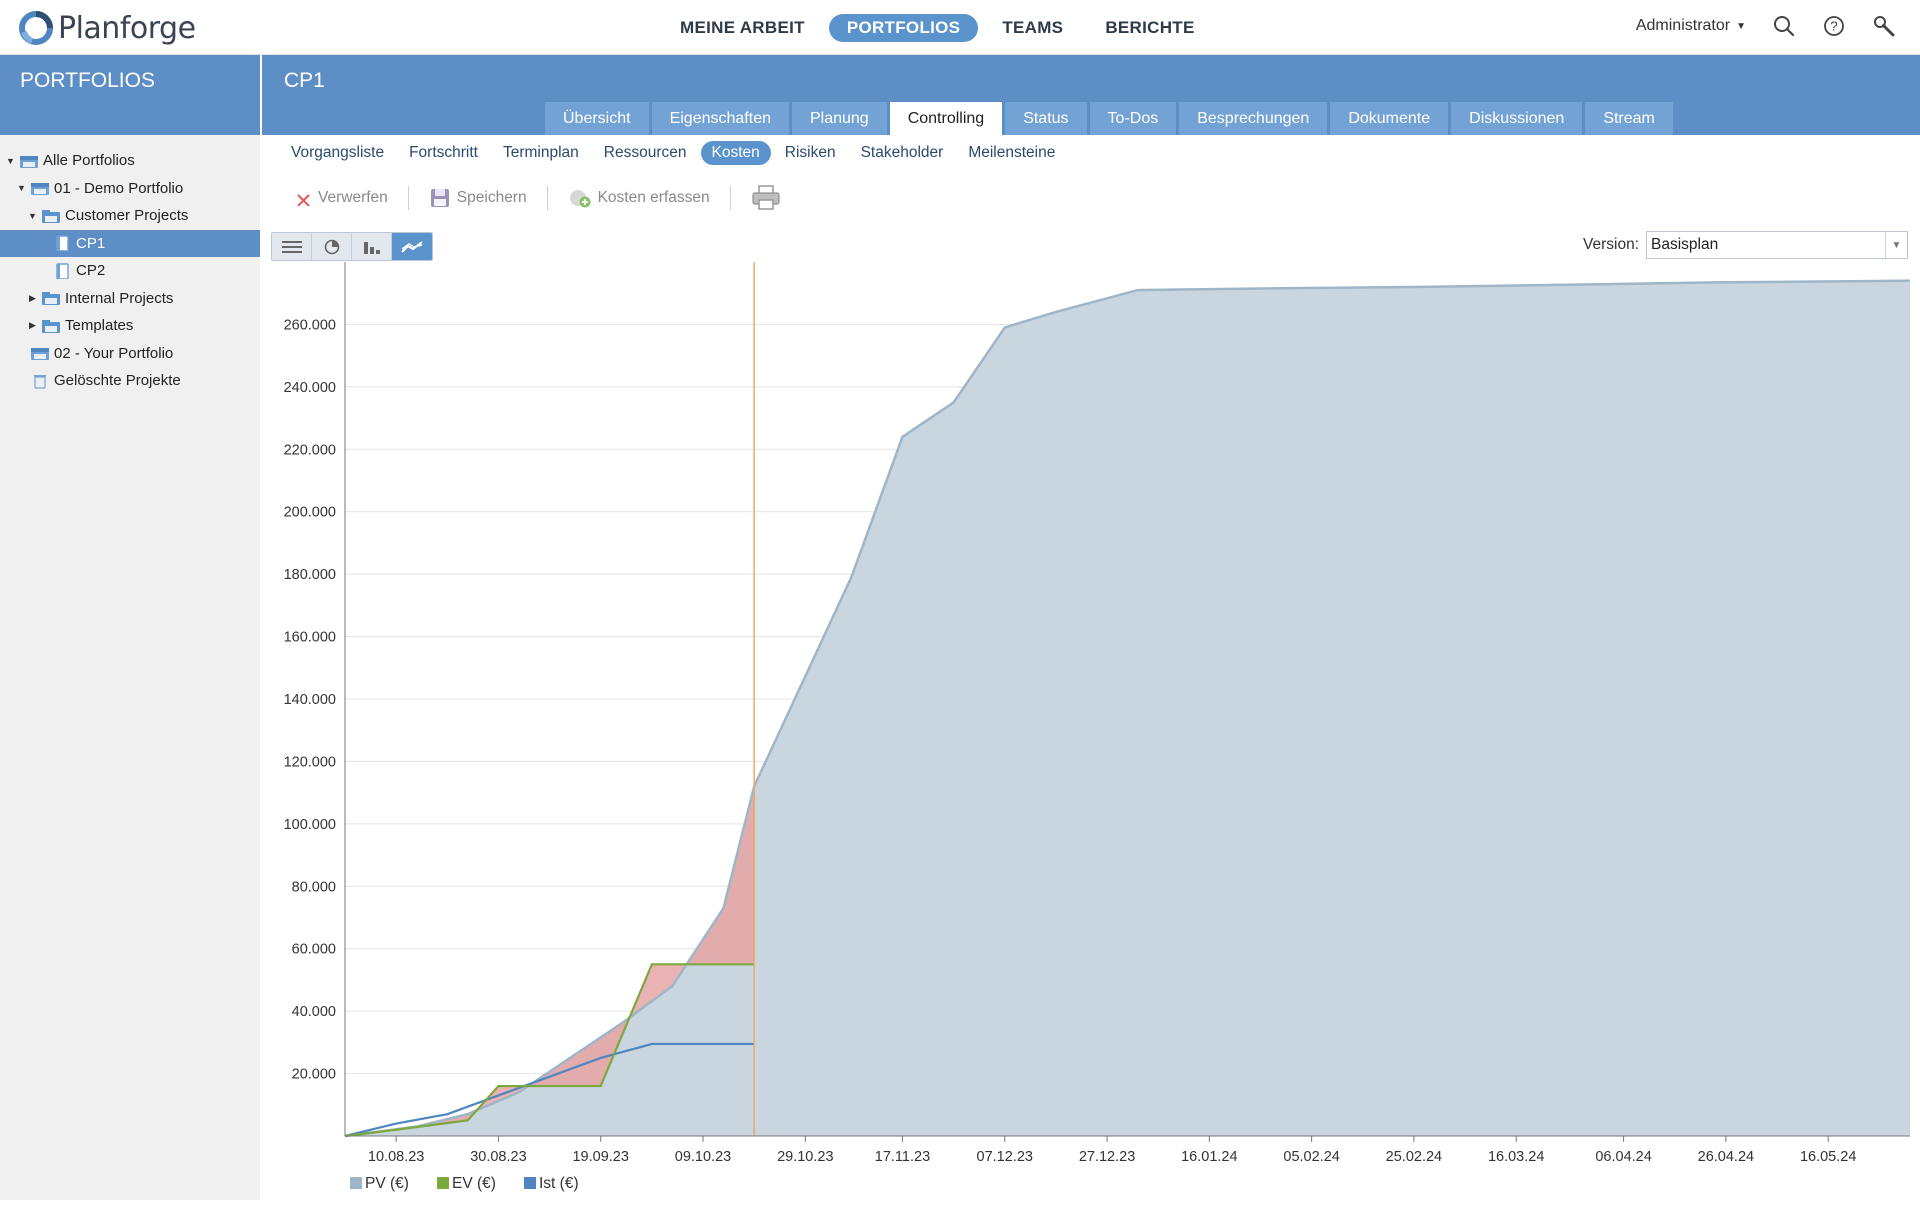 This screenshot has height=1205, width=1920. Describe the element at coordinates (839, 118) in the screenshot. I see `tab-planung: Planung` at that location.